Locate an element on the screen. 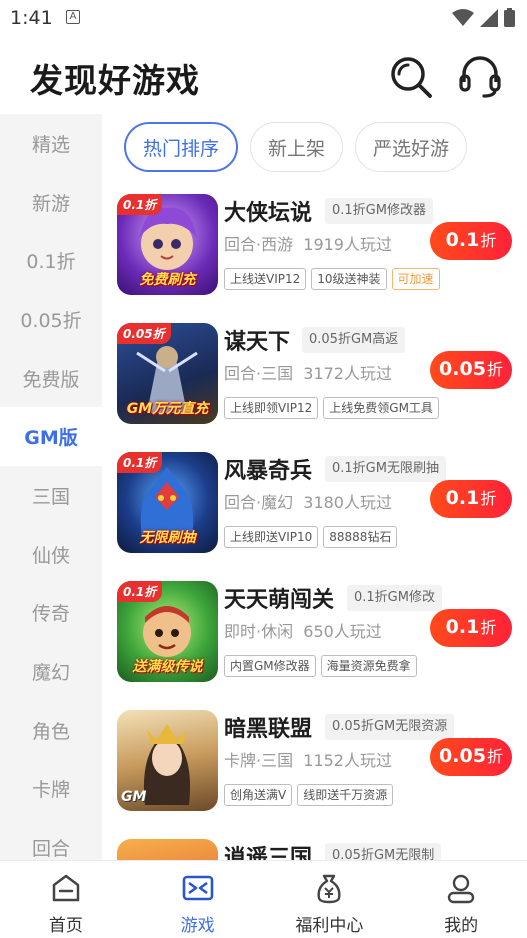  game-genre: 回合·魔幻 is located at coordinates (259, 502).